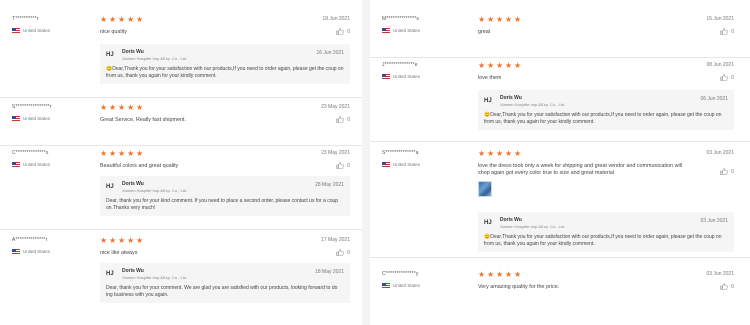  Describe the element at coordinates (714, 221) in the screenshot. I see `reply-date: 03 Jun 2021` at that location.